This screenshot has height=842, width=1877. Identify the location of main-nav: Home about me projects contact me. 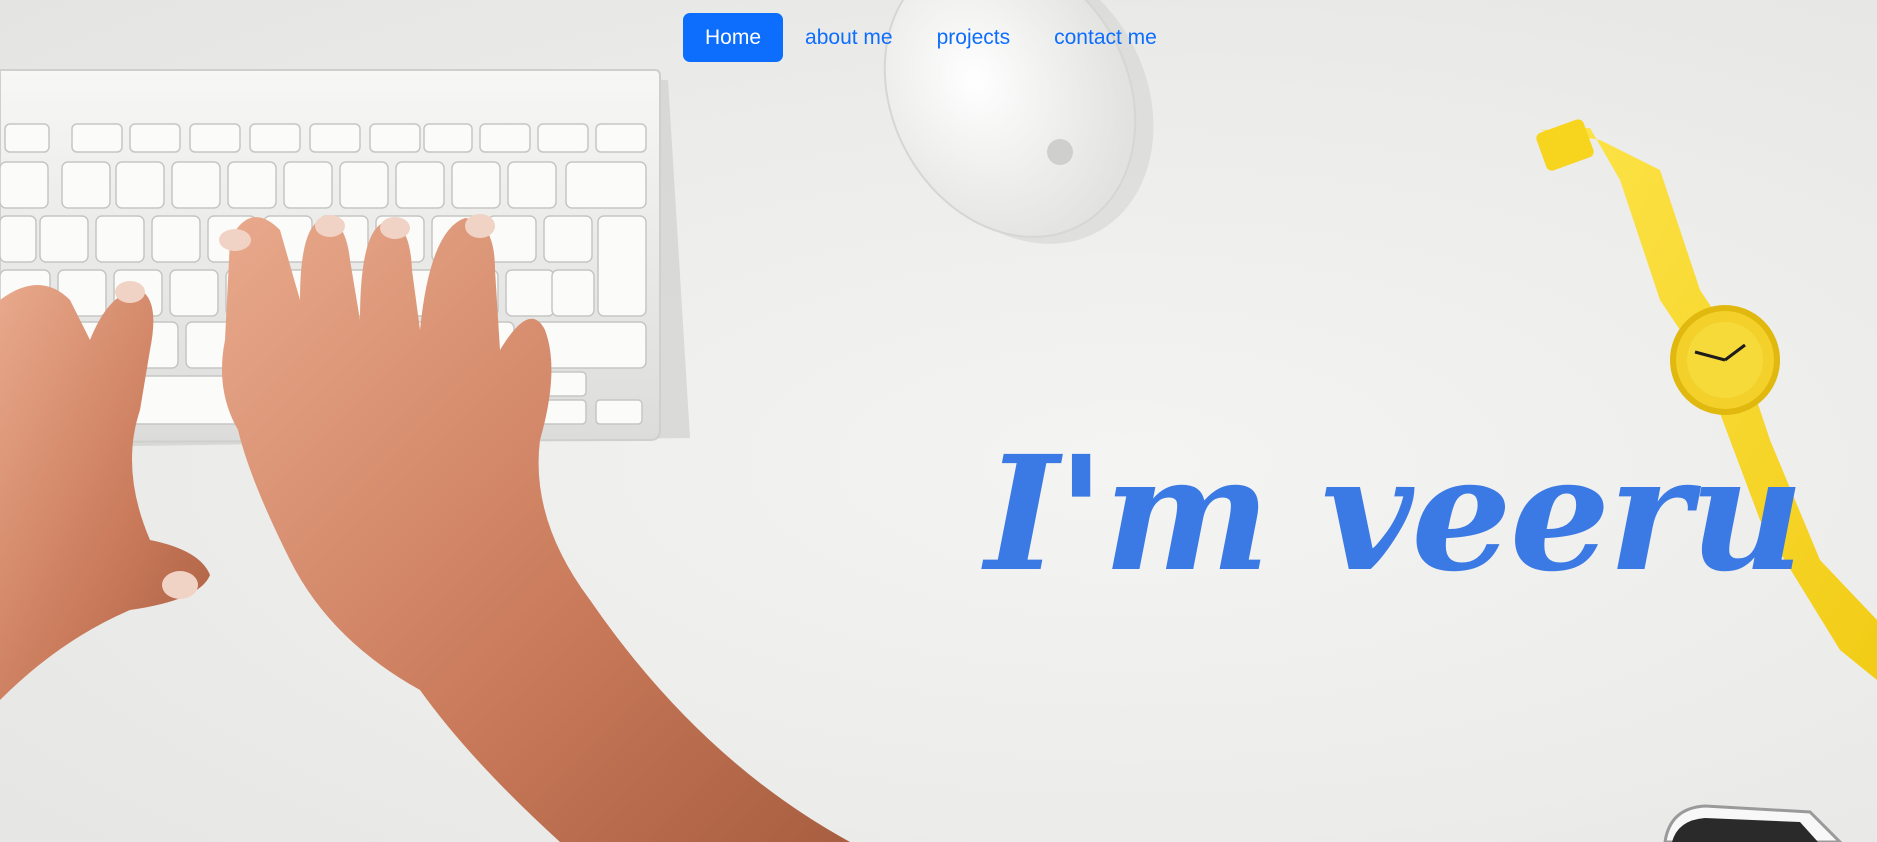
(931, 37).